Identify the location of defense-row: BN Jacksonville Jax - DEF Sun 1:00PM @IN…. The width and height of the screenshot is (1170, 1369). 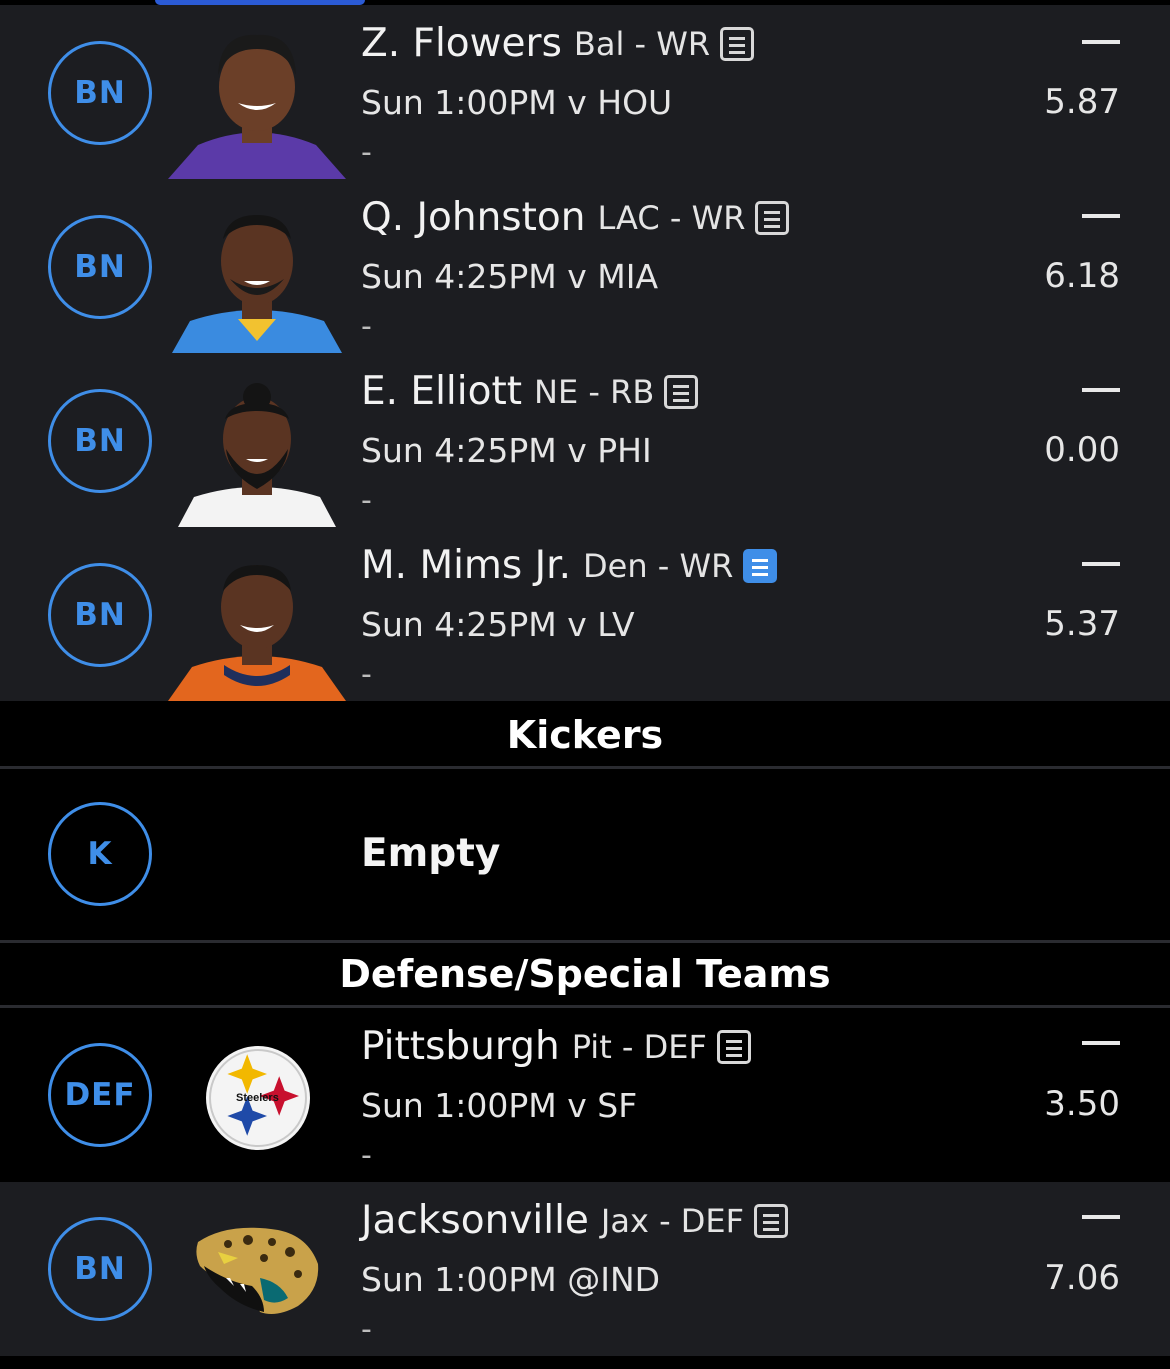
(585, 1269).